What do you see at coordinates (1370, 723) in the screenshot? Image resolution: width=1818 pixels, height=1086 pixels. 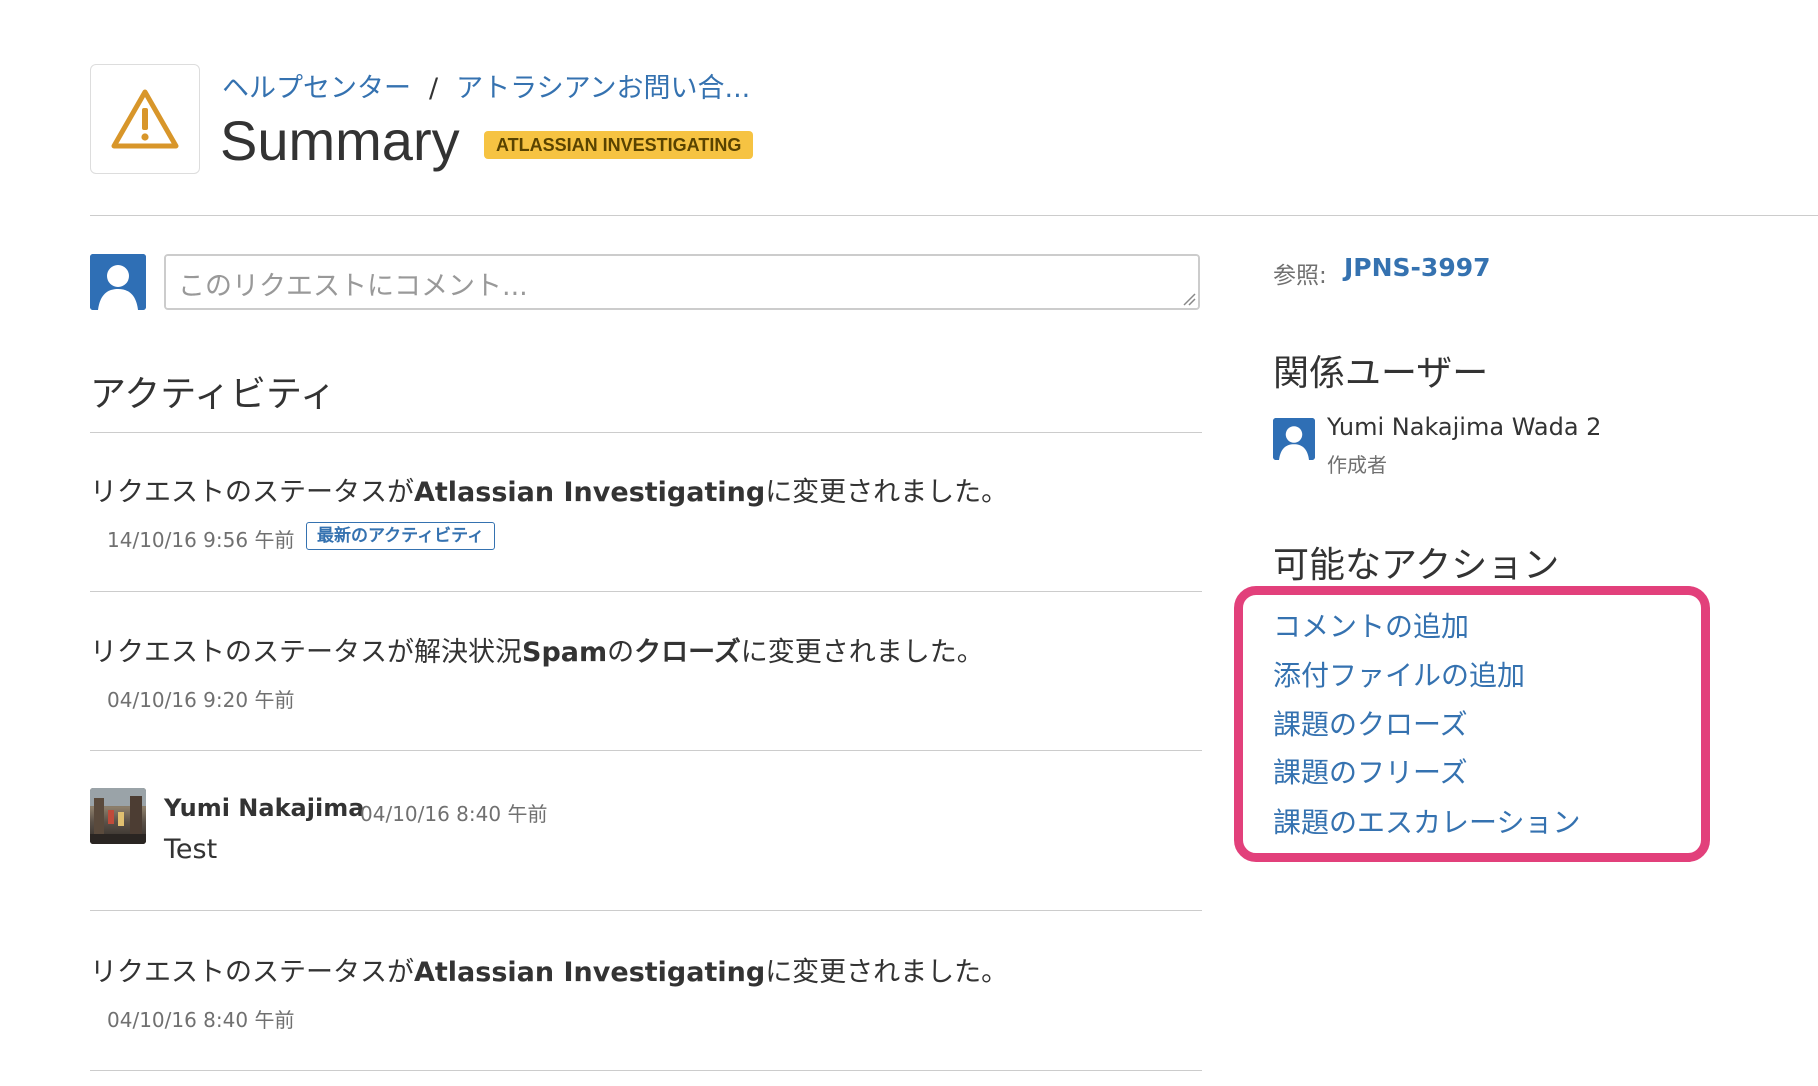 I see `action-close-issue: 課題のクローズ` at bounding box center [1370, 723].